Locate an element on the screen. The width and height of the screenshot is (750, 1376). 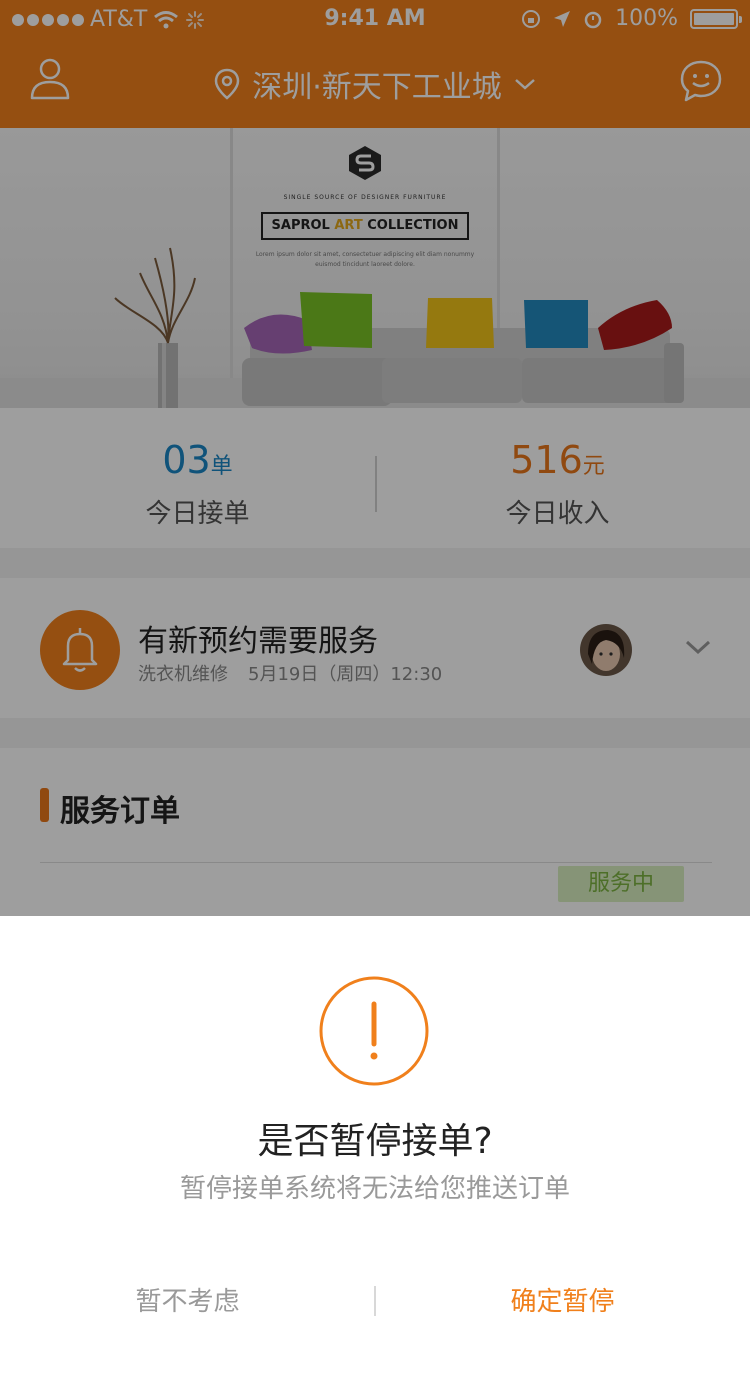
cancel-button: 暂不考虑 is located at coordinates (187, 1302).